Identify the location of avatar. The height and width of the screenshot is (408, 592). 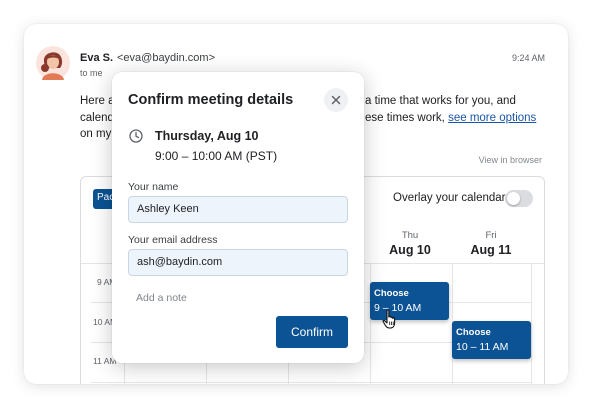
(53, 63).